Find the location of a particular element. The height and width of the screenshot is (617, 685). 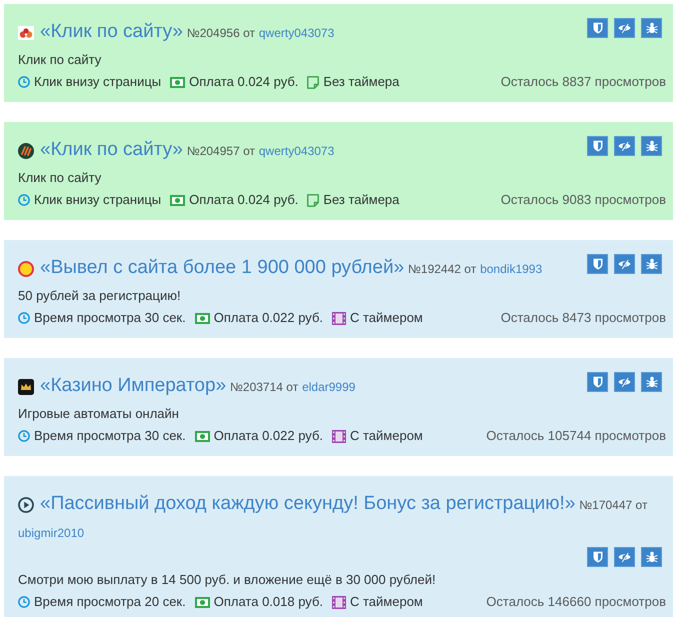

ring-icon is located at coordinates (26, 269).